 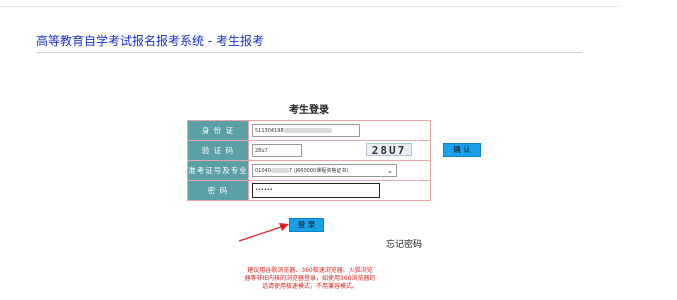 I want to click on id-label: 身 份 证, so click(x=218, y=130).